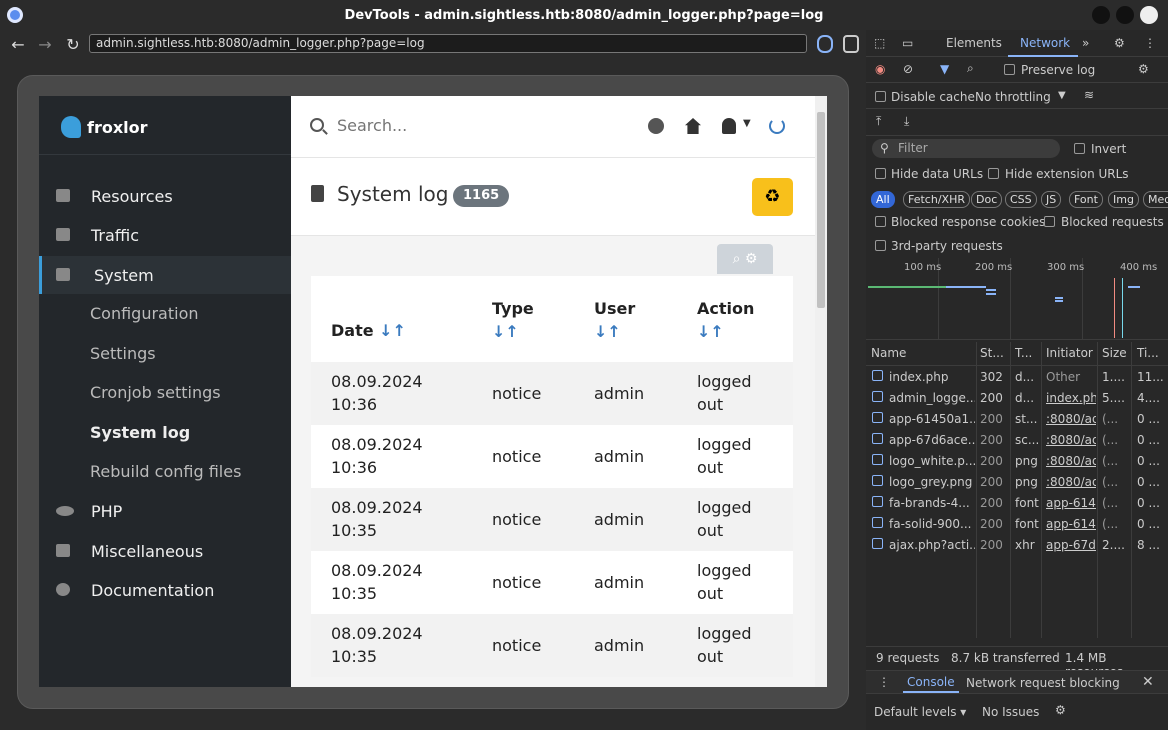 The height and width of the screenshot is (730, 1168). I want to click on more-tabs-icon: », so click(1085, 43).